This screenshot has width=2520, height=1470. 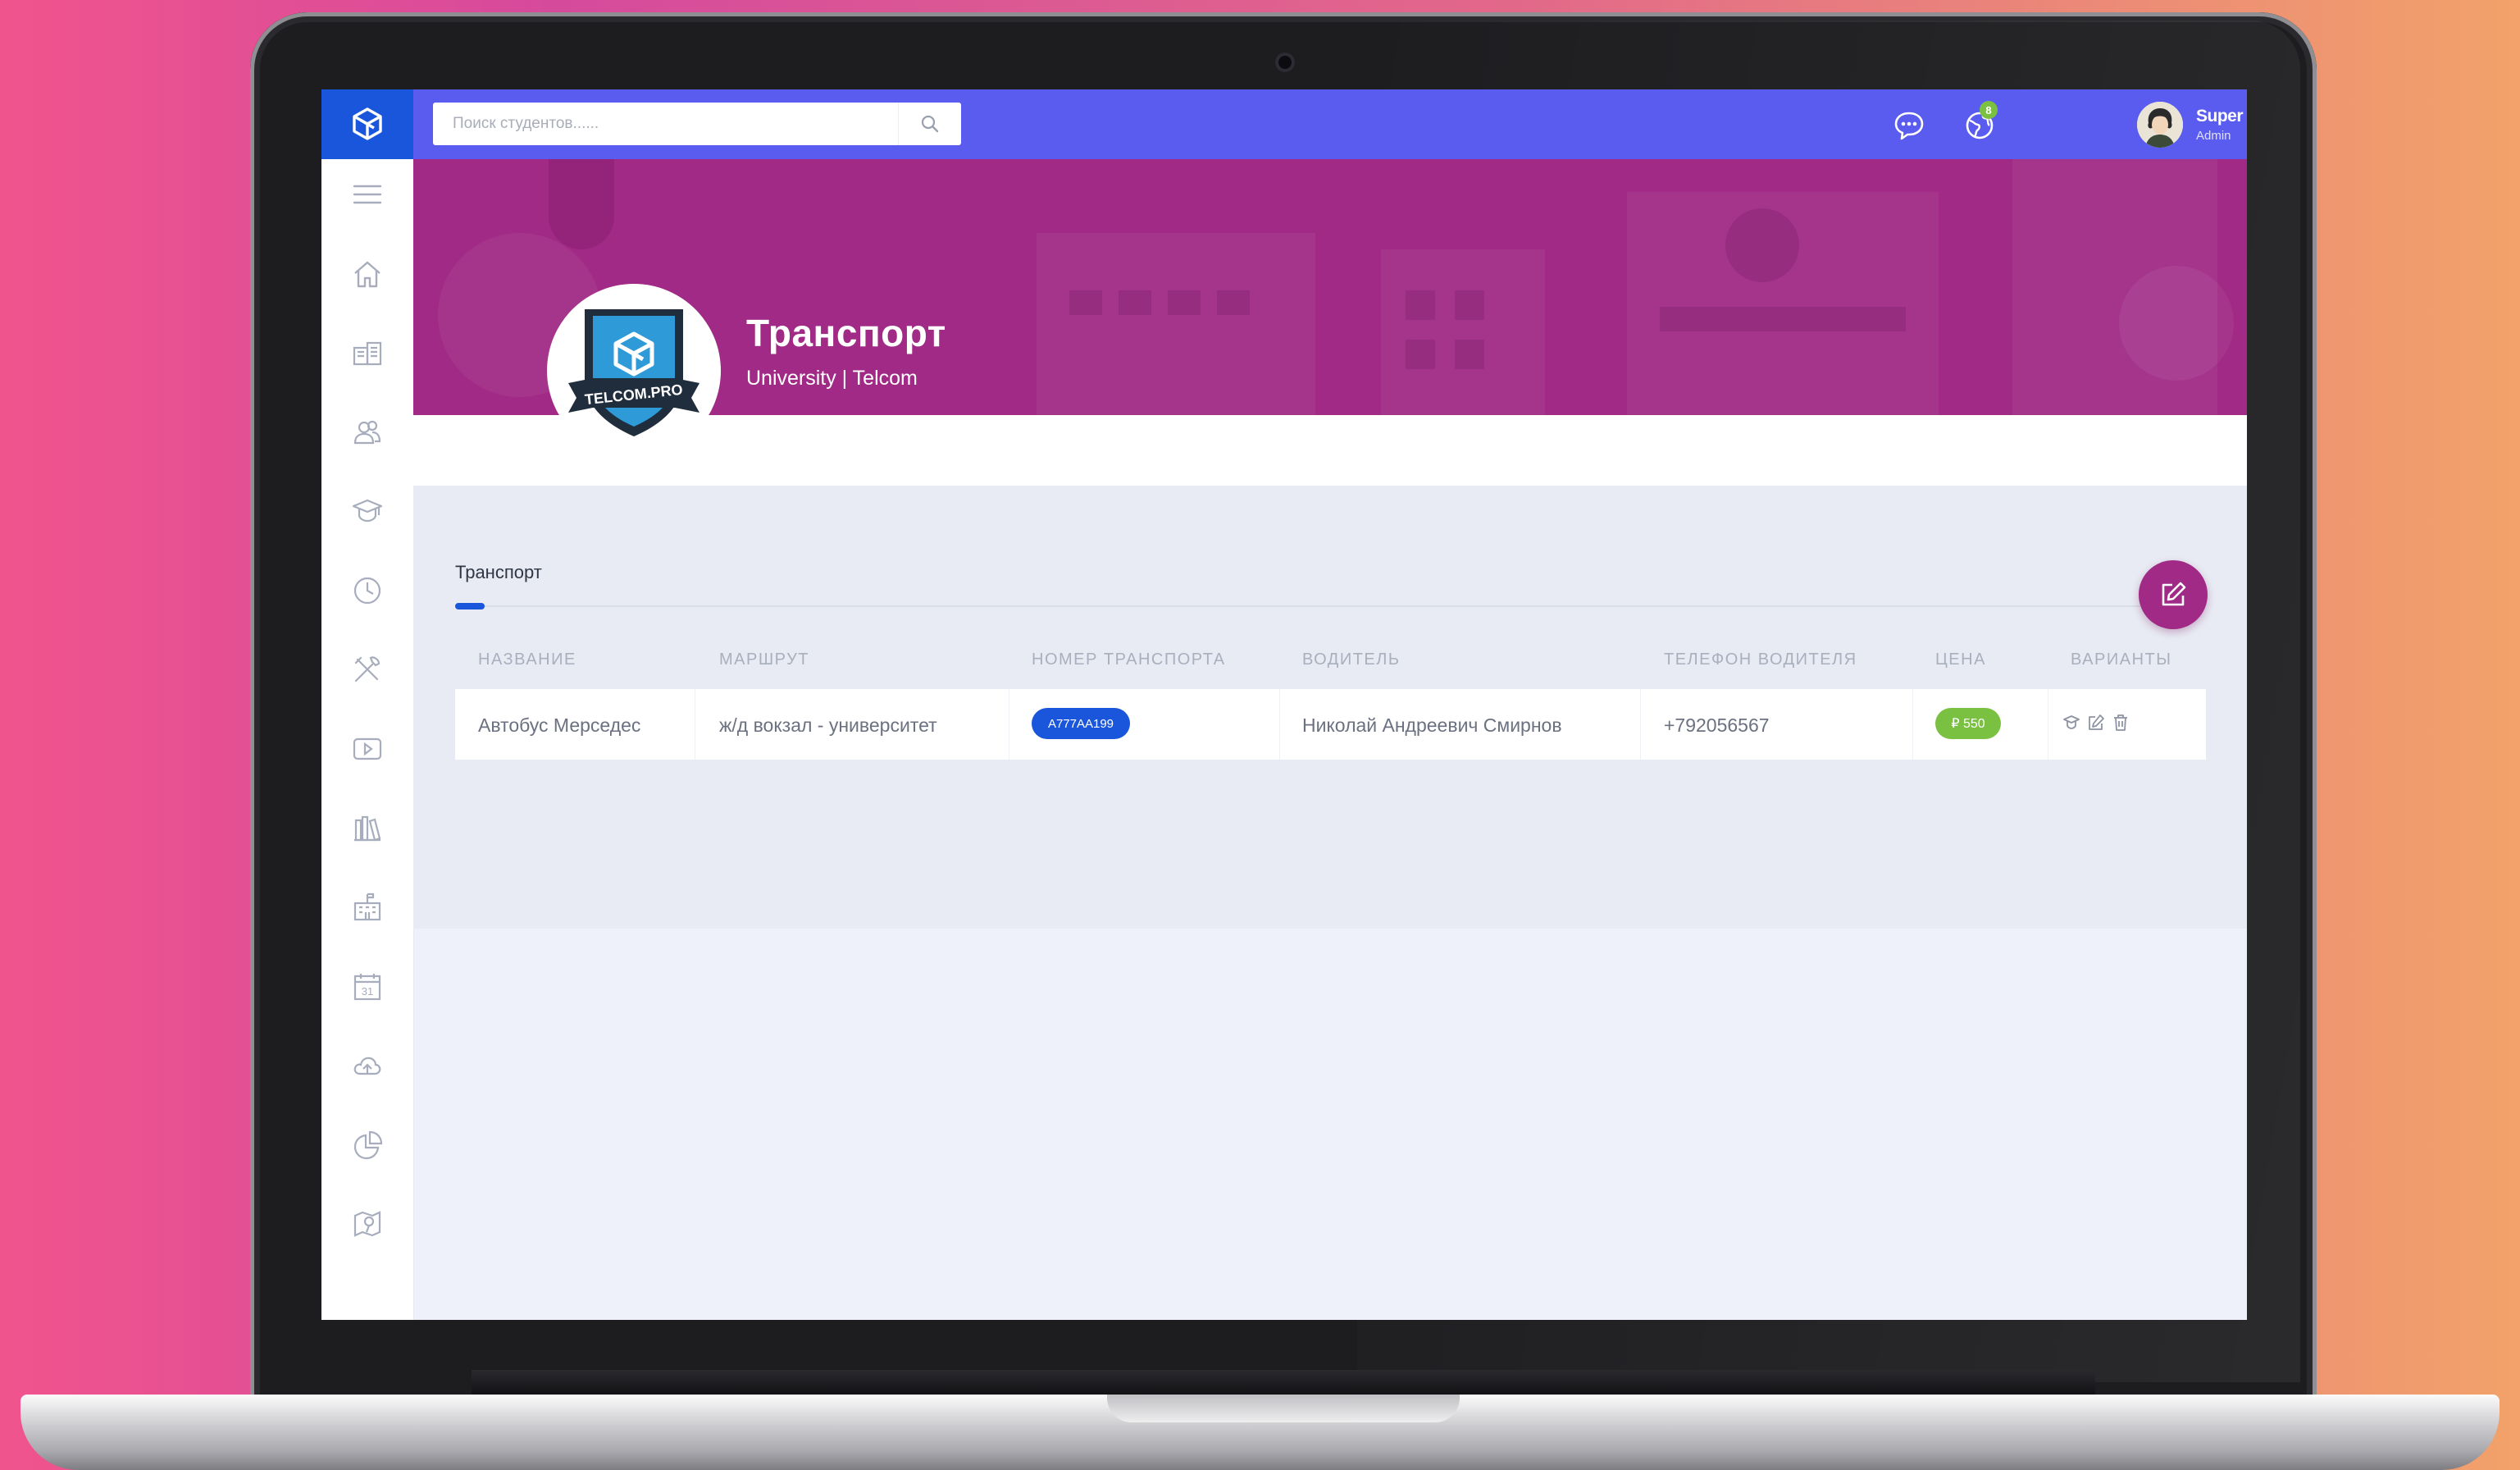 I want to click on map-icon, so click(x=367, y=1224).